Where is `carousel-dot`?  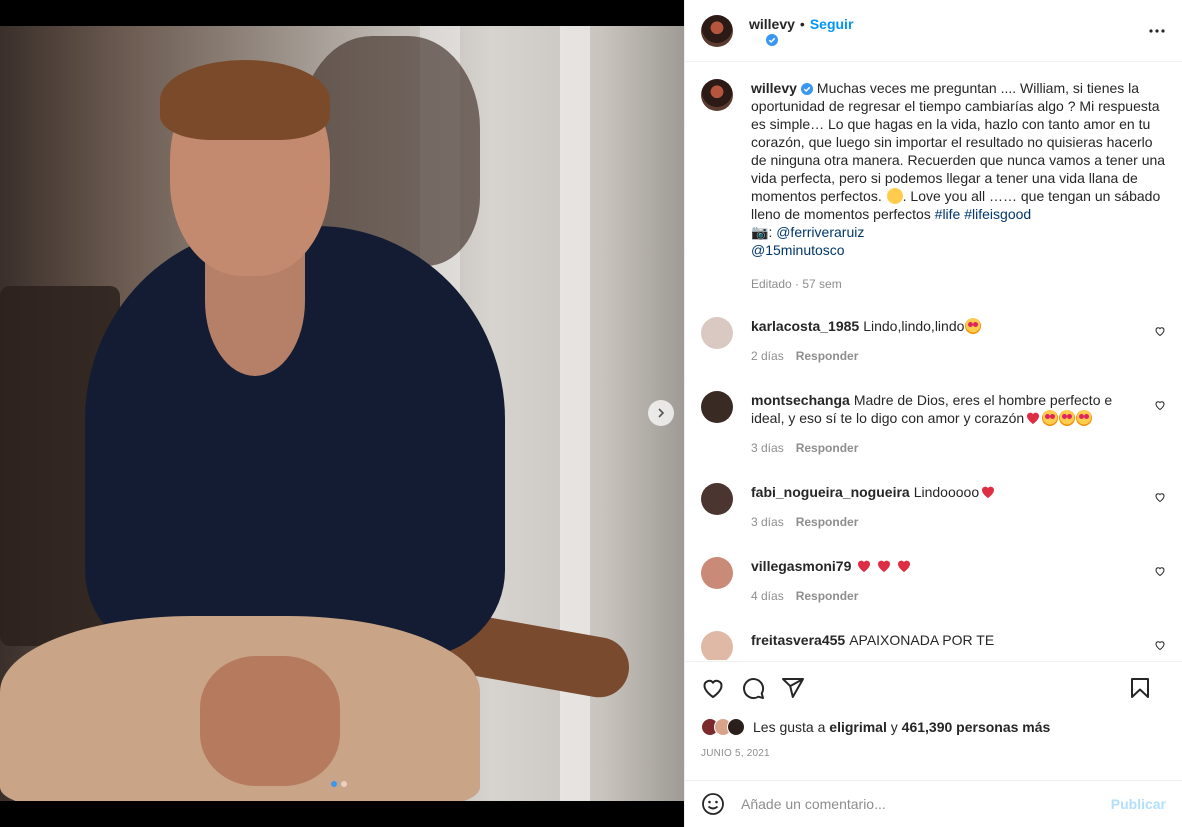
carousel-dot is located at coordinates (344, 784).